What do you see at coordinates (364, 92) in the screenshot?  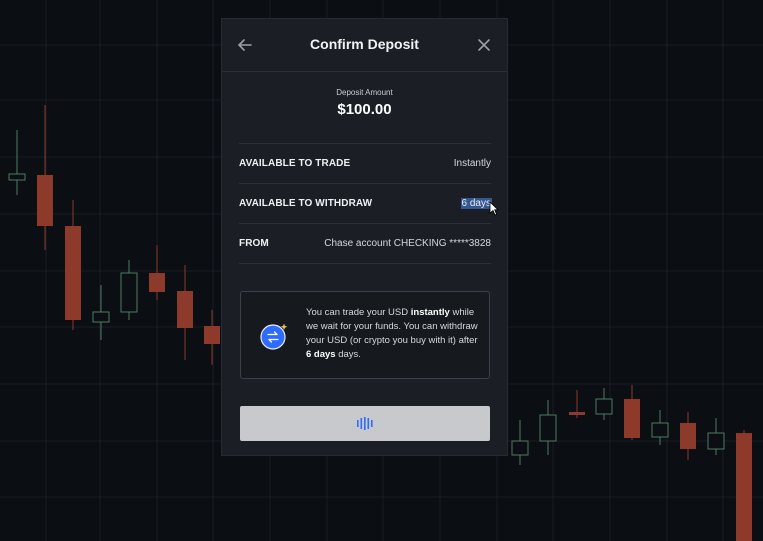 I see `deposit-amount-label: Deposit Amount` at bounding box center [364, 92].